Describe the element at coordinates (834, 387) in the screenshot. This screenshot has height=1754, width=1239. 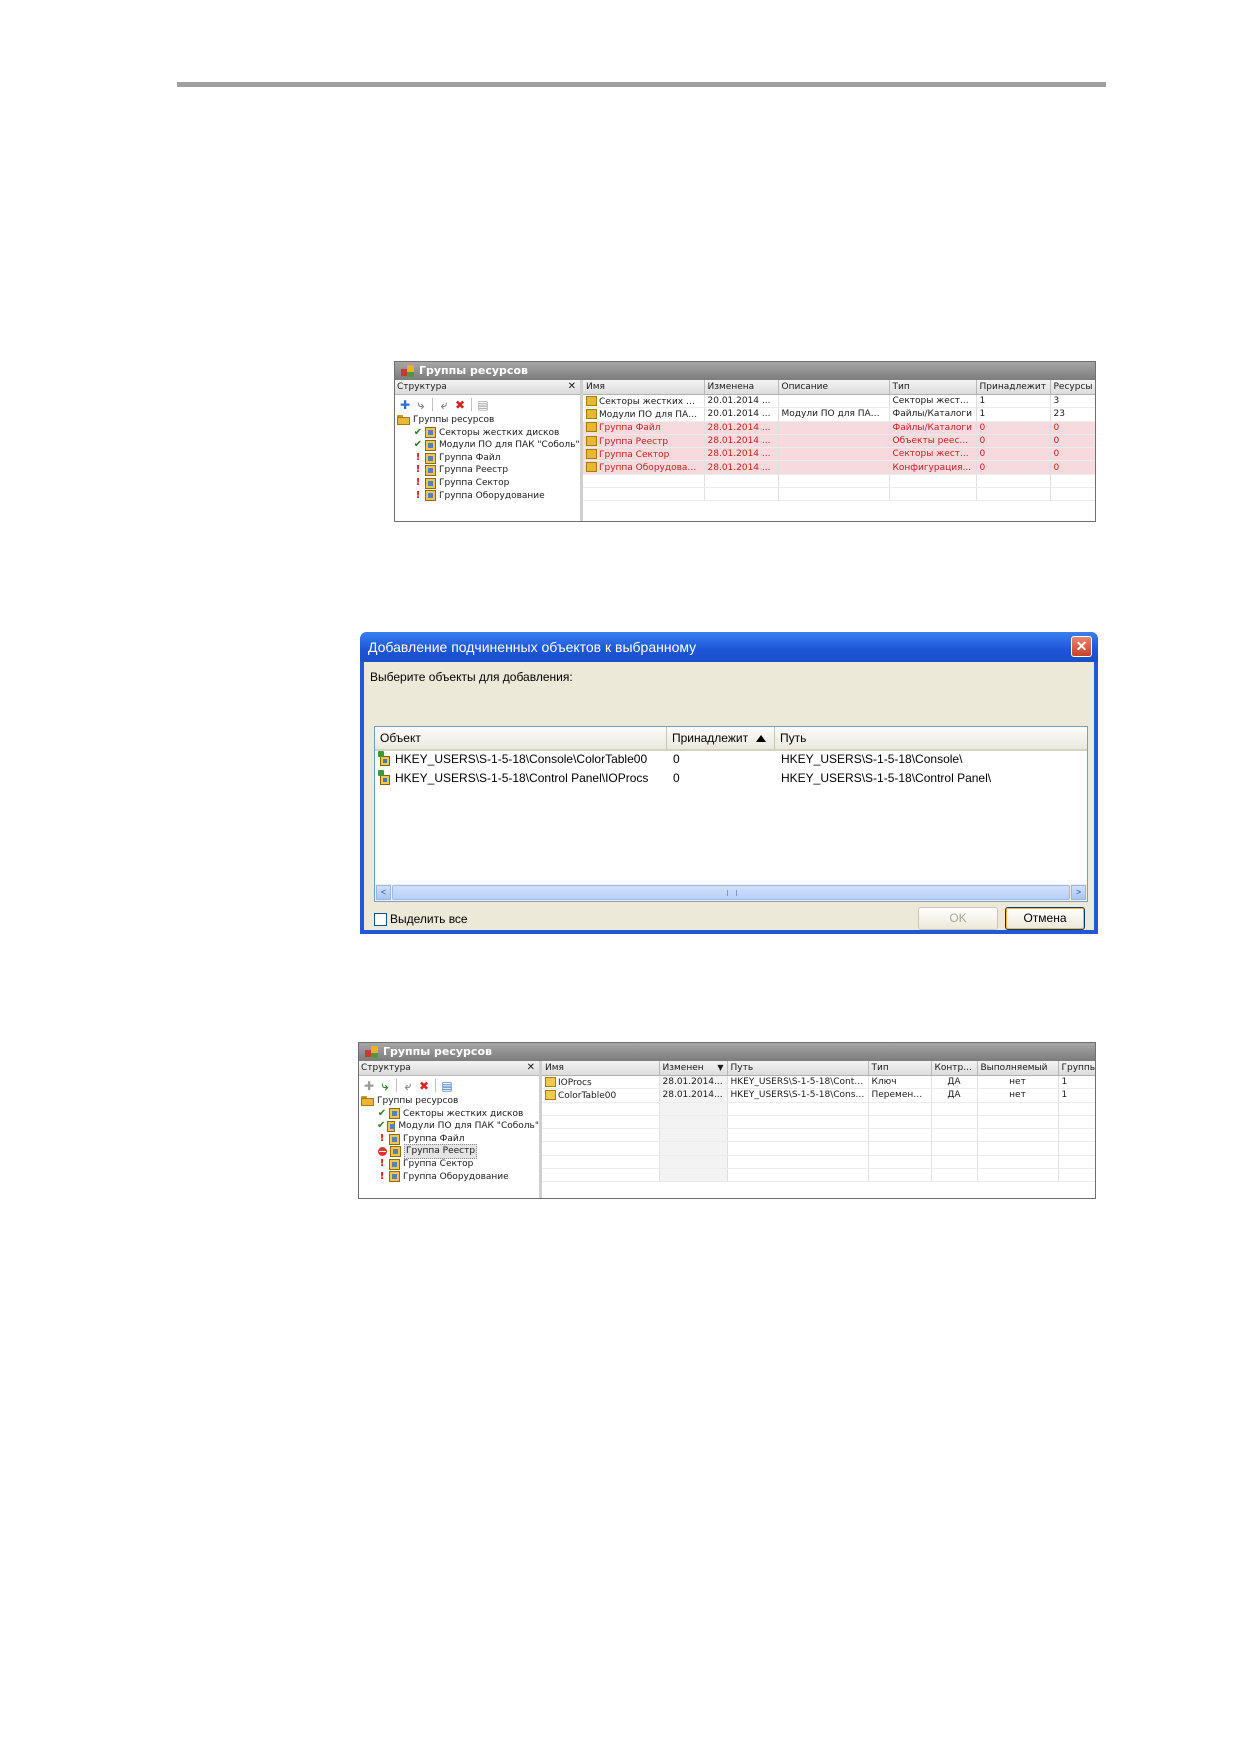
I see `column-header: Описание` at that location.